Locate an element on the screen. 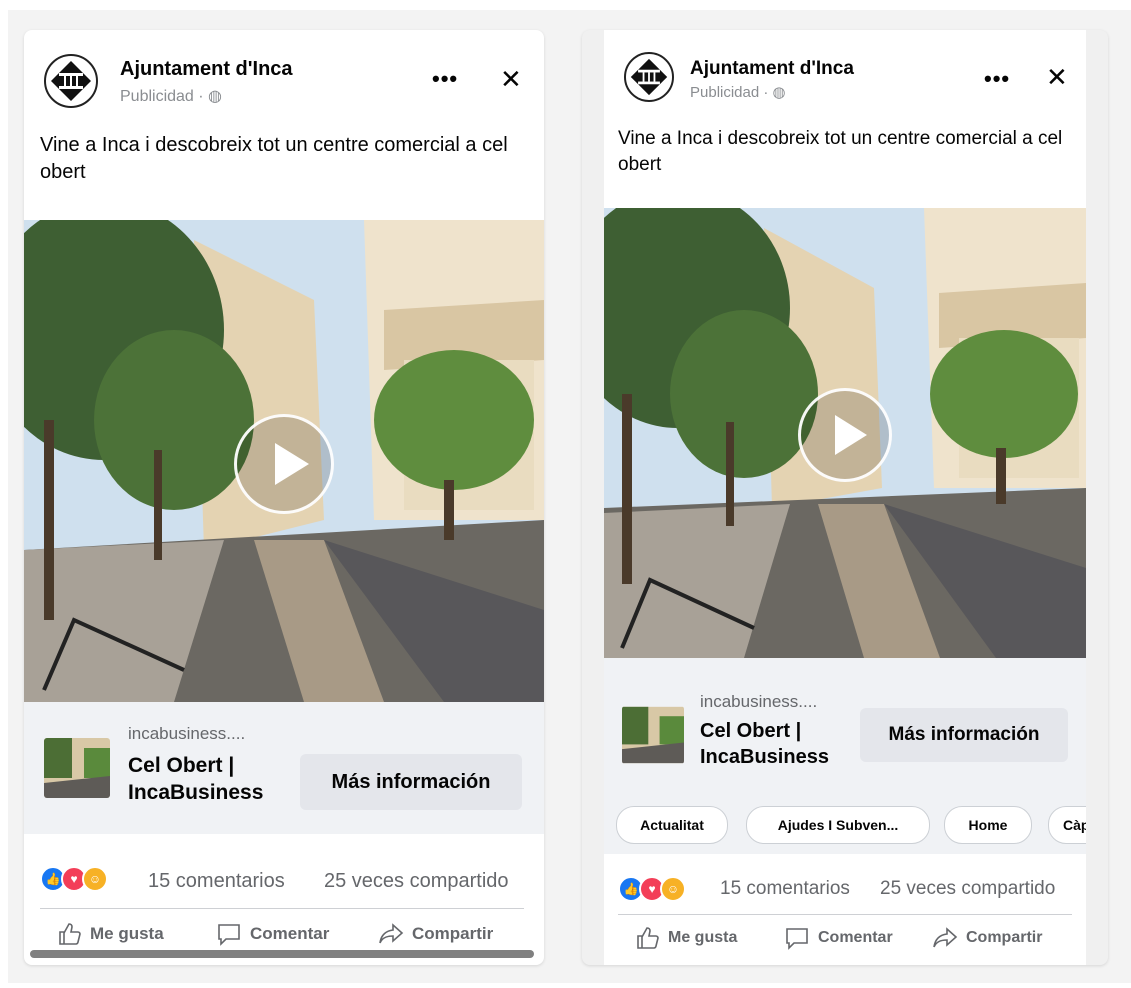  chip-home: Home is located at coordinates (988, 825).